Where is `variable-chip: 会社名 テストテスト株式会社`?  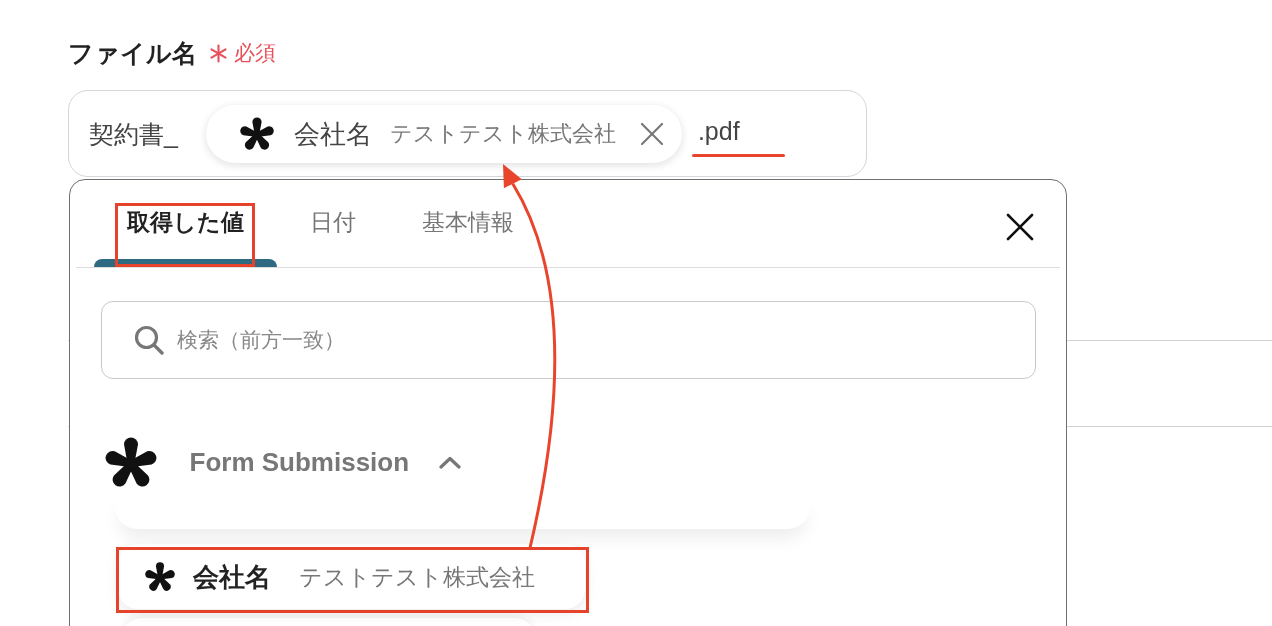
variable-chip: 会社名 テストテスト株式会社 is located at coordinates (443, 133).